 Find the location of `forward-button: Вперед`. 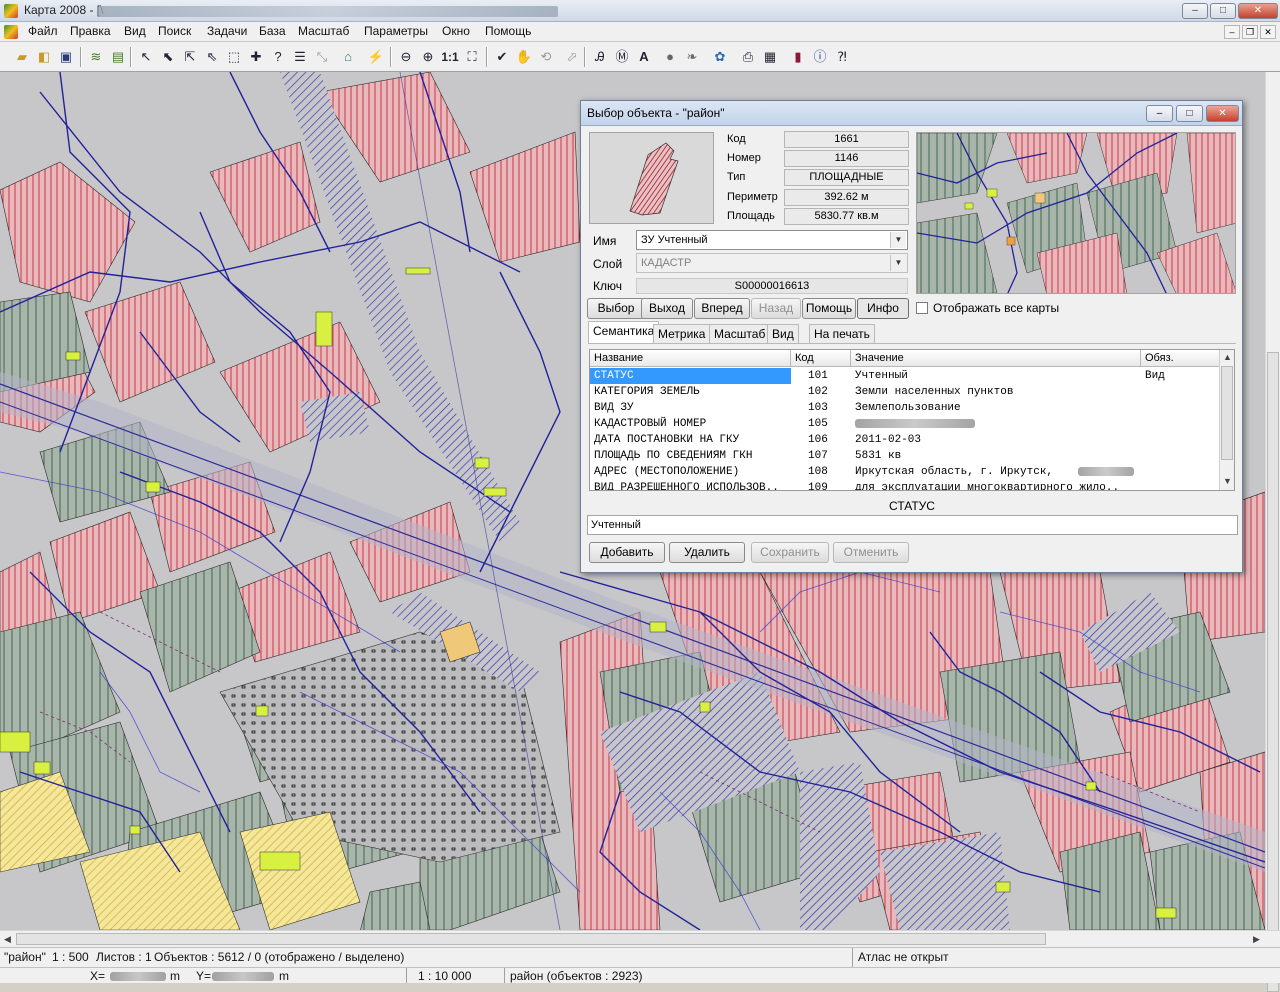

forward-button: Вперед is located at coordinates (722, 308).